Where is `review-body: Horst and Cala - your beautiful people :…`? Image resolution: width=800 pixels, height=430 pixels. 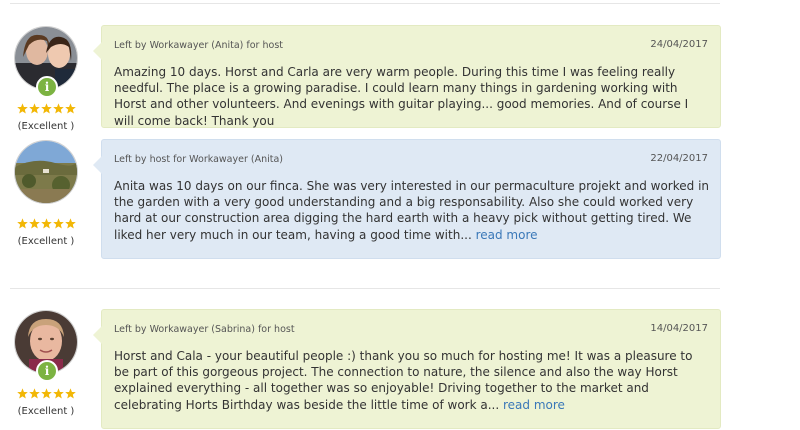
review-body: Horst and Cala - your beautiful people :… is located at coordinates (403, 380).